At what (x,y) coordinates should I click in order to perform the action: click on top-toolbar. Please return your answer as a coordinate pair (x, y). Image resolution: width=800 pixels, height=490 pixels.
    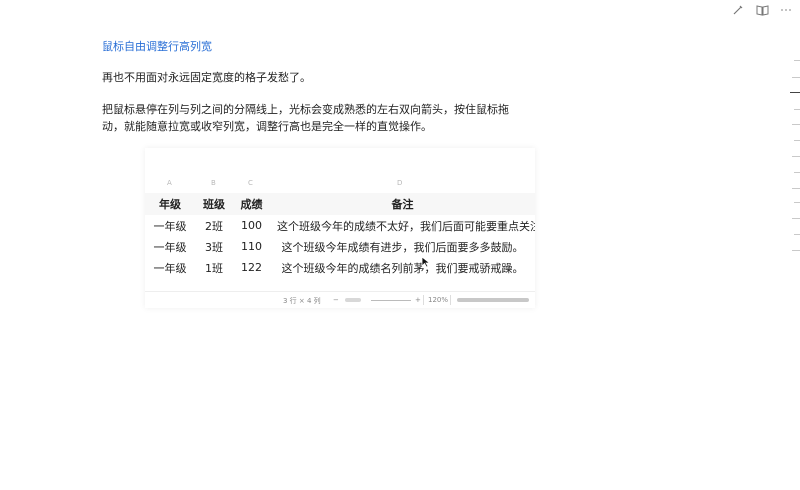
    Looking at the image, I should click on (763, 11).